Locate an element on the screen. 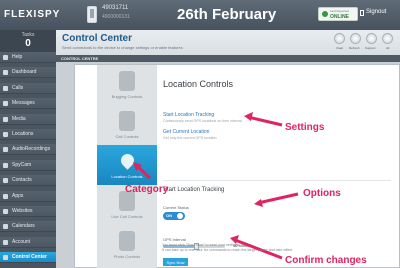  confirm-annotation: Confirm changes is located at coordinates (326, 260).